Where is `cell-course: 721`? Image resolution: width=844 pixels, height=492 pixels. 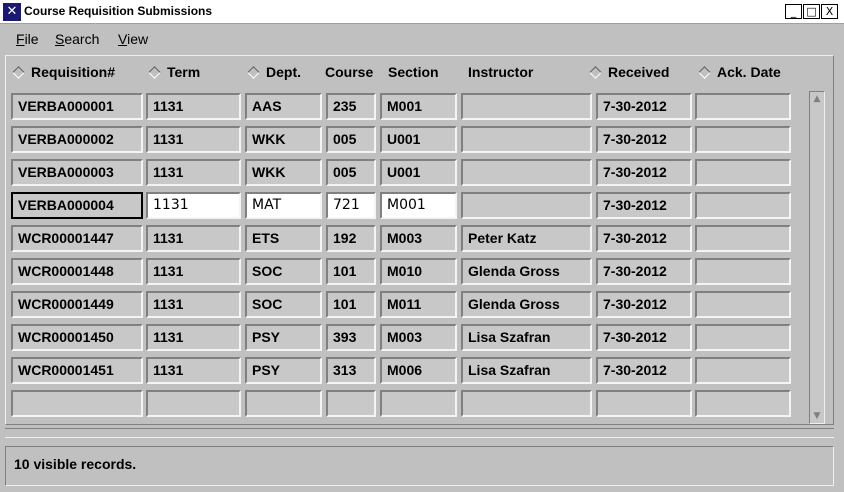 cell-course: 721 is located at coordinates (351, 205).